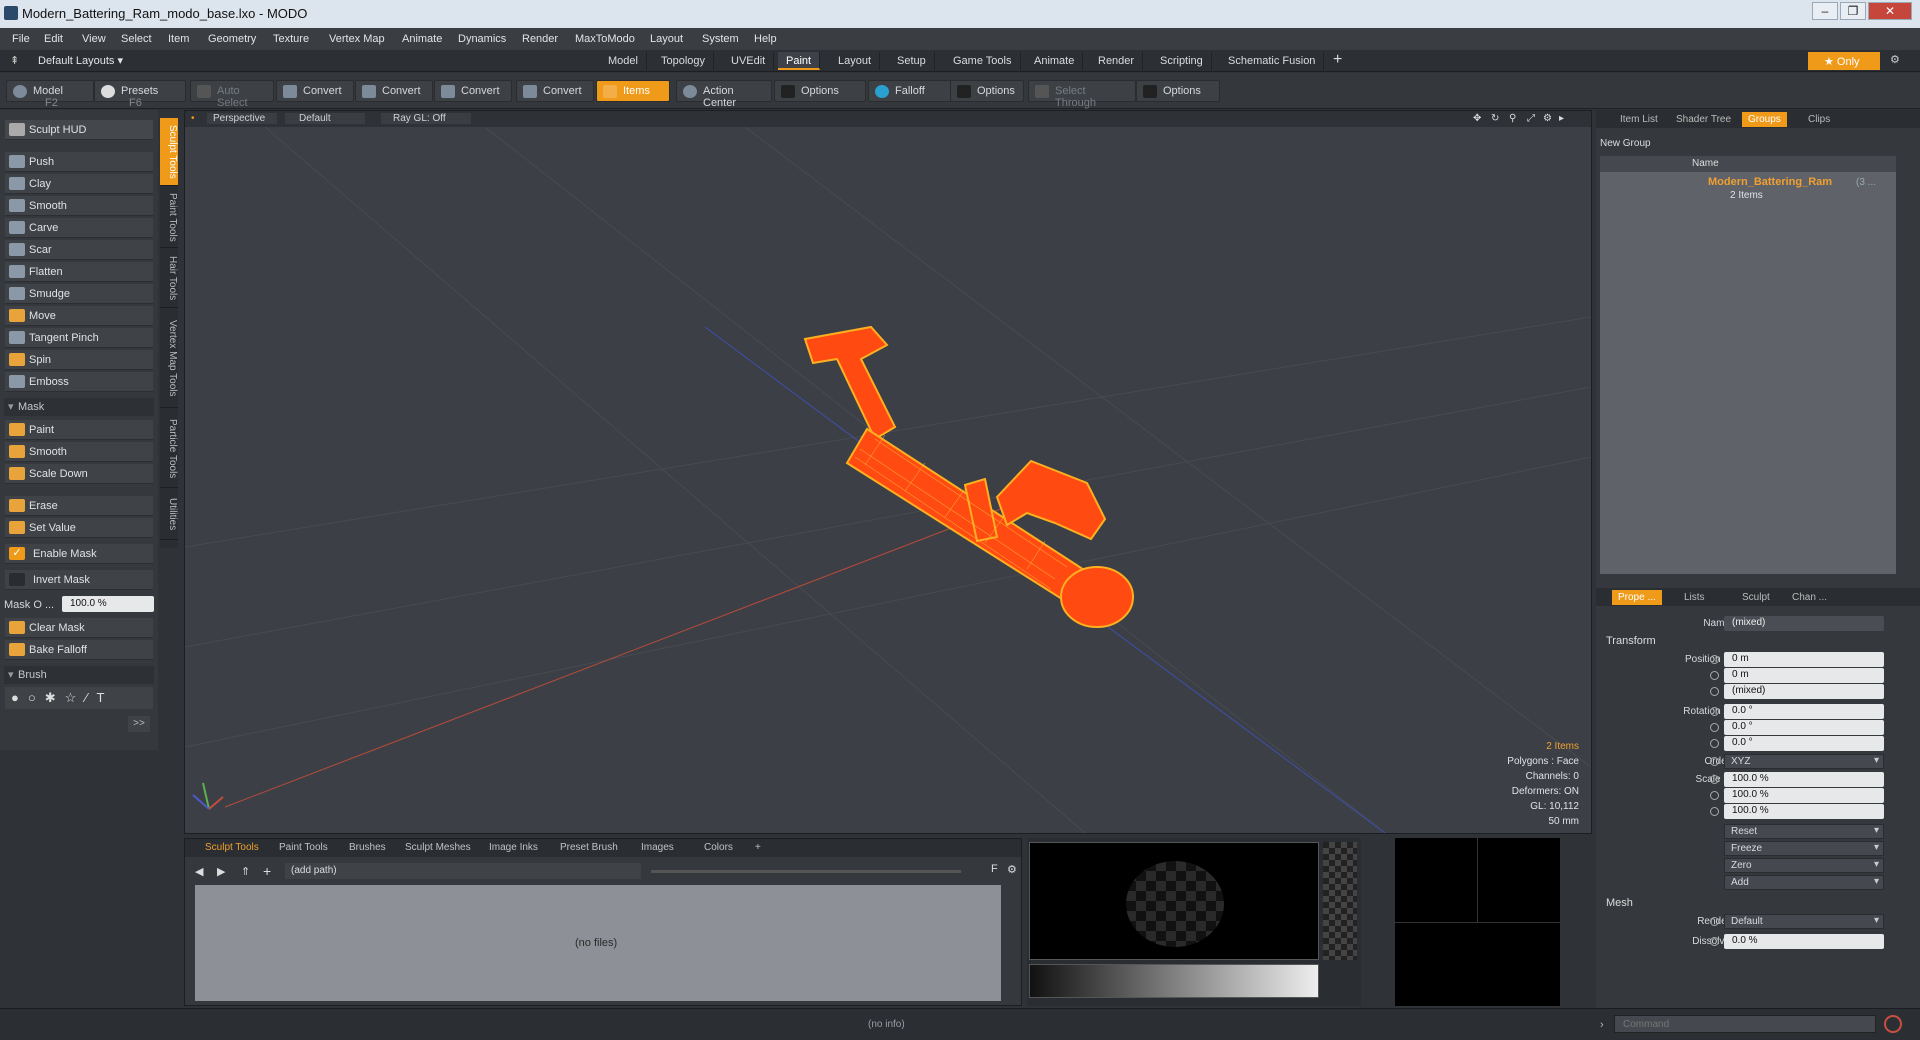 The height and width of the screenshot is (1040, 1920). What do you see at coordinates (79, 430) in the screenshot?
I see `mask-paint-button: Paint` at bounding box center [79, 430].